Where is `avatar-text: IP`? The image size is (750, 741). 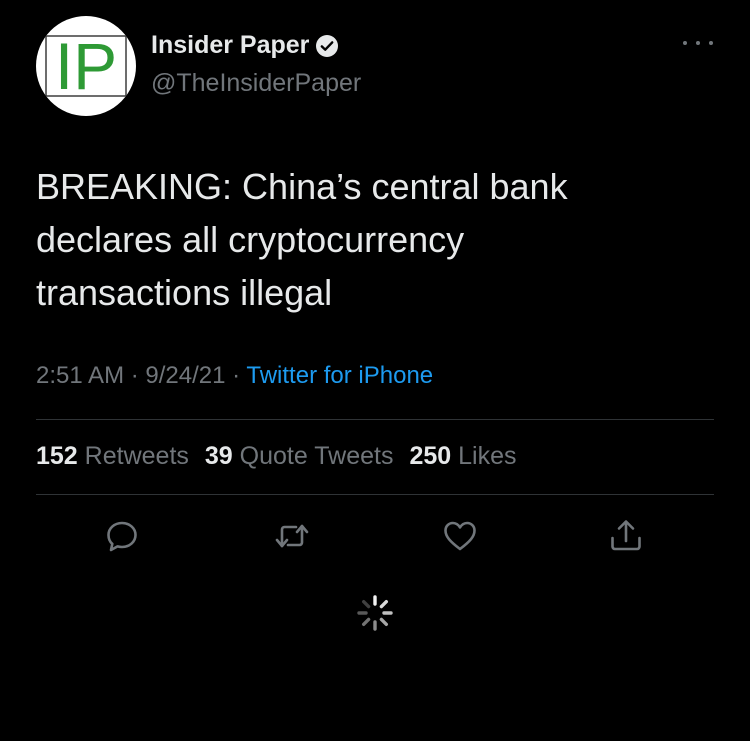
avatar-text: IP is located at coordinates (86, 66).